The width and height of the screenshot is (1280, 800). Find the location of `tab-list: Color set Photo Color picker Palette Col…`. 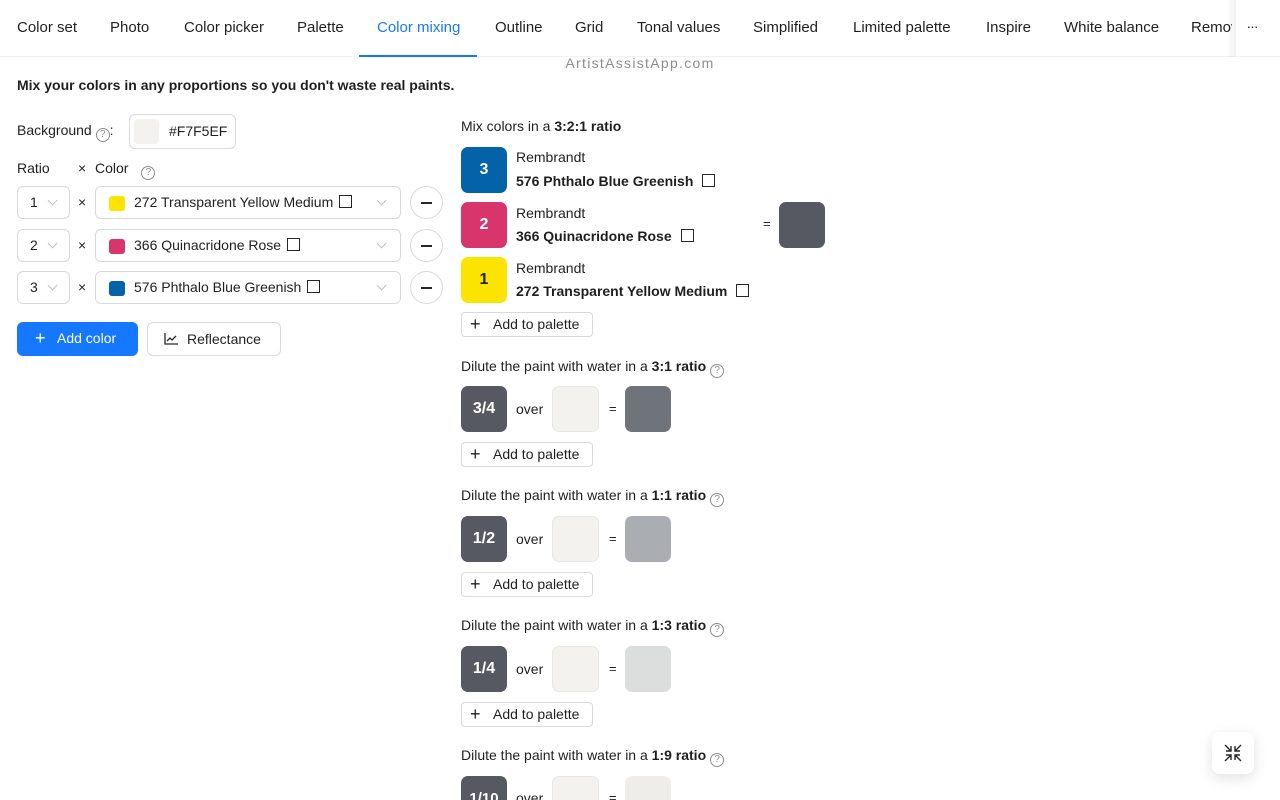

tab-list: Color set Photo Color picker Palette Col… is located at coordinates (616, 28).